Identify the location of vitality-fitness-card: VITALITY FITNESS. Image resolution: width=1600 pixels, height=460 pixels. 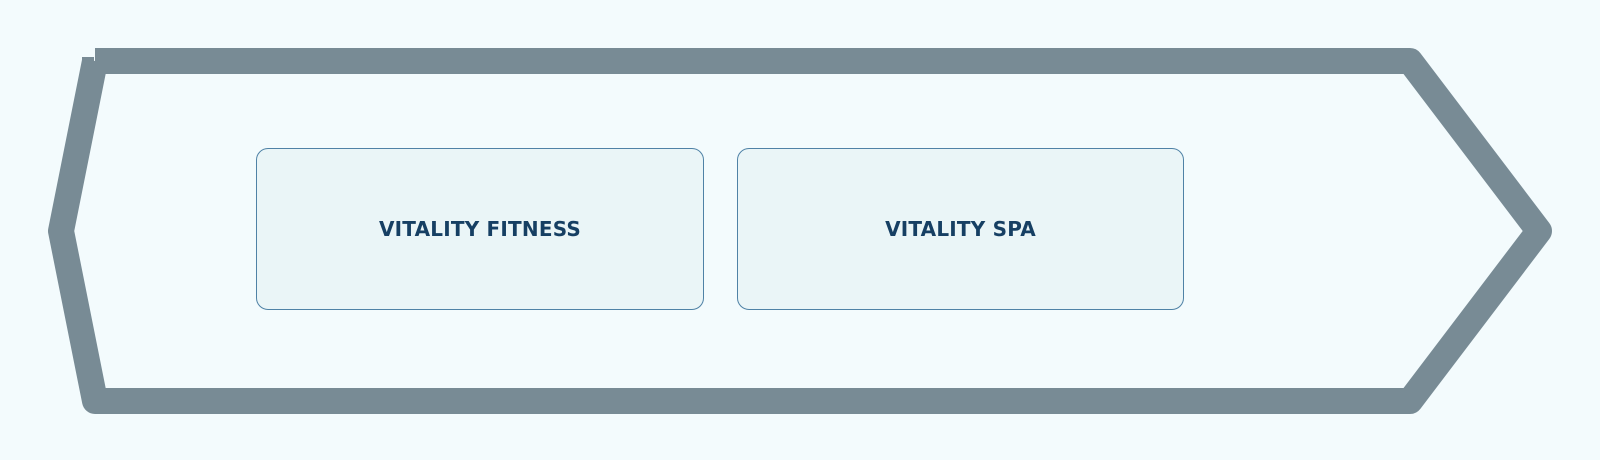
(480, 229).